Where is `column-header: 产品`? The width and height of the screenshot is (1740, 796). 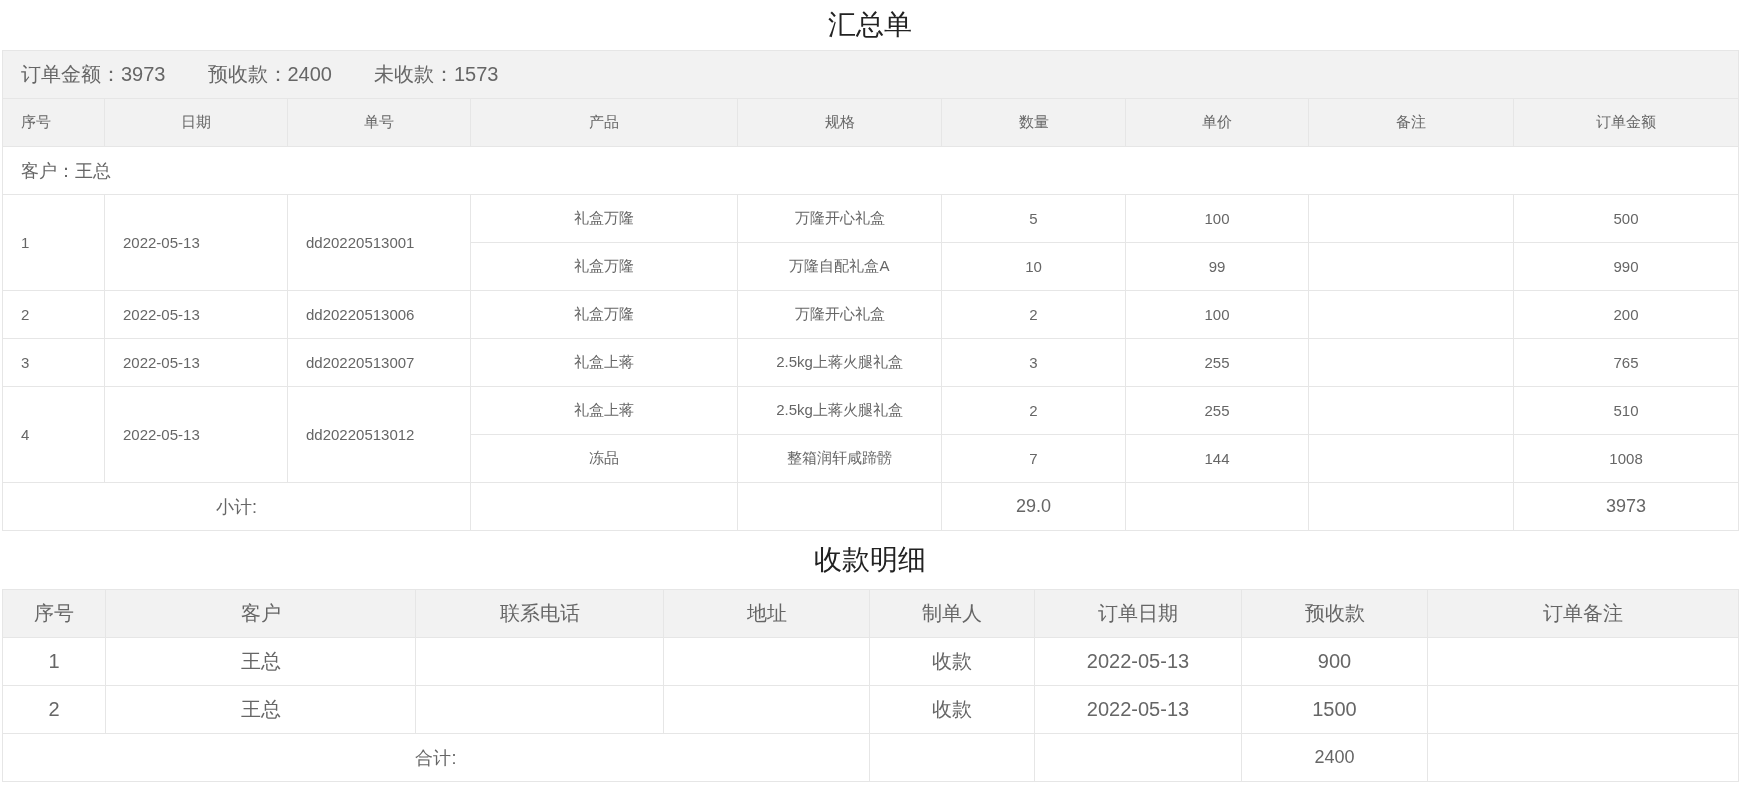
column-header: 产品 is located at coordinates (604, 122).